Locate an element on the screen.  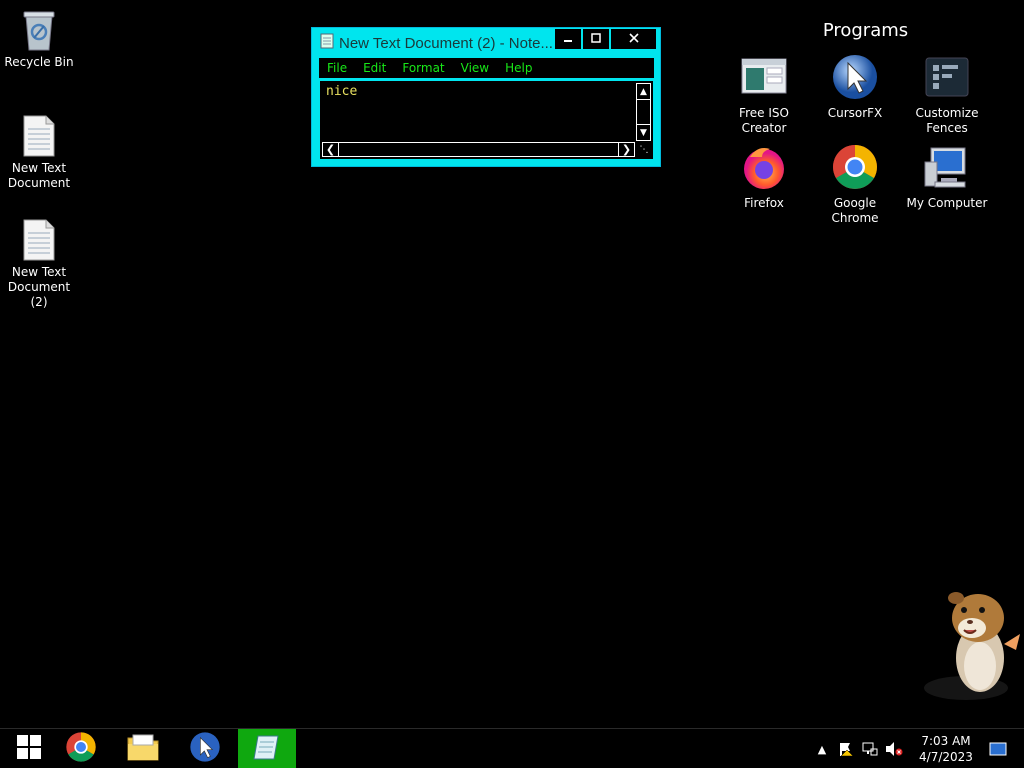
scroll-down-icon: ▼ is located at coordinates (643, 132).